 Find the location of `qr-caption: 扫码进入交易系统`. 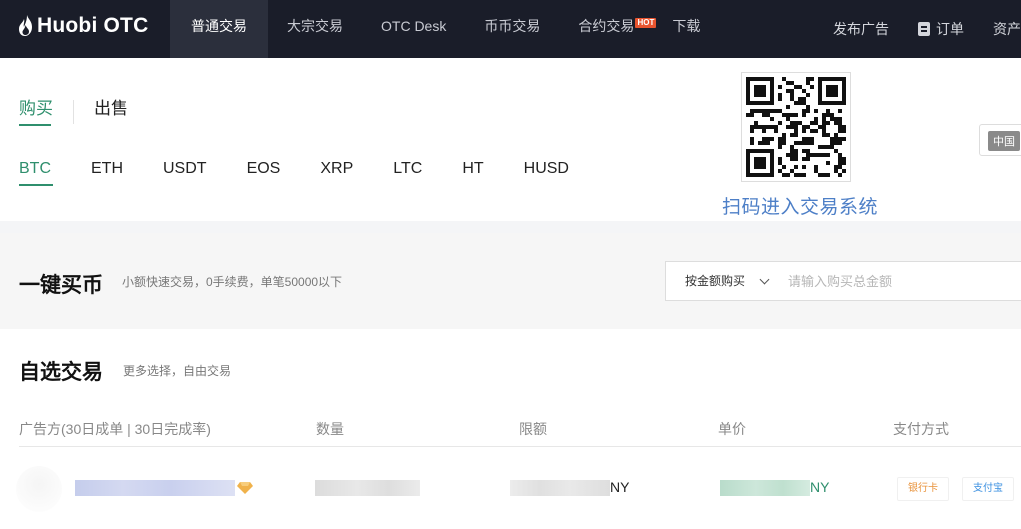

qr-caption: 扫码进入交易系统 is located at coordinates (800, 207).